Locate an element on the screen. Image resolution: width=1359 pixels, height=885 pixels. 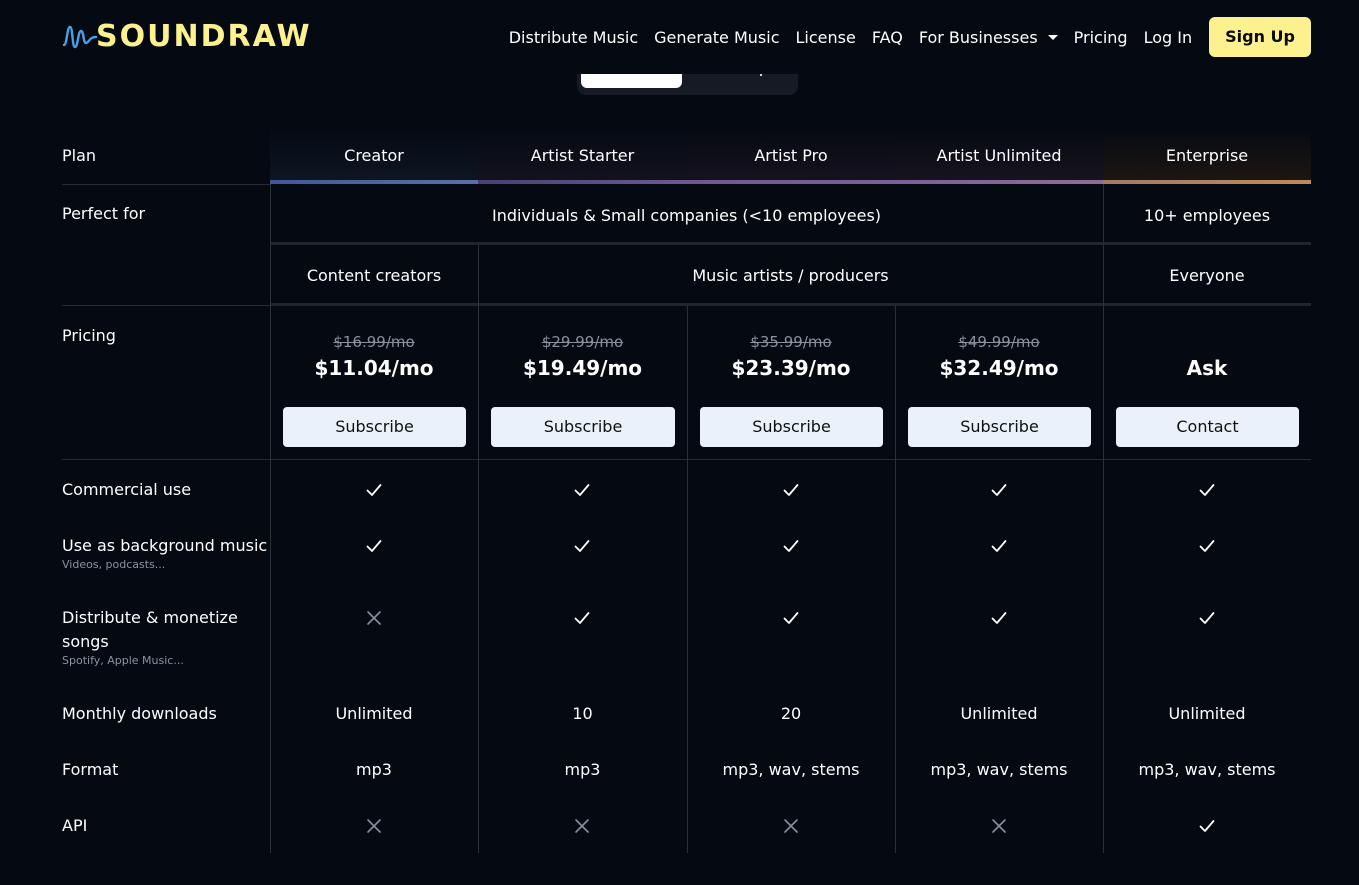
plan-accent-bar-artist-unlimited is located at coordinates (999, 182).